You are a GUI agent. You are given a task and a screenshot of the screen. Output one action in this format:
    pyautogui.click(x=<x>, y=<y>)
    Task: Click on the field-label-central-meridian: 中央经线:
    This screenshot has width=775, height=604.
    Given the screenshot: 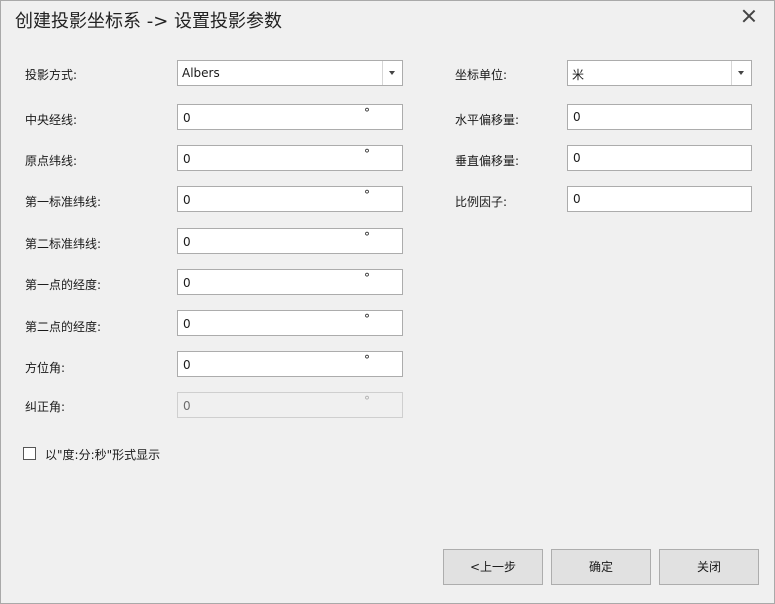 What is the action you would take?
    pyautogui.click(x=51, y=120)
    